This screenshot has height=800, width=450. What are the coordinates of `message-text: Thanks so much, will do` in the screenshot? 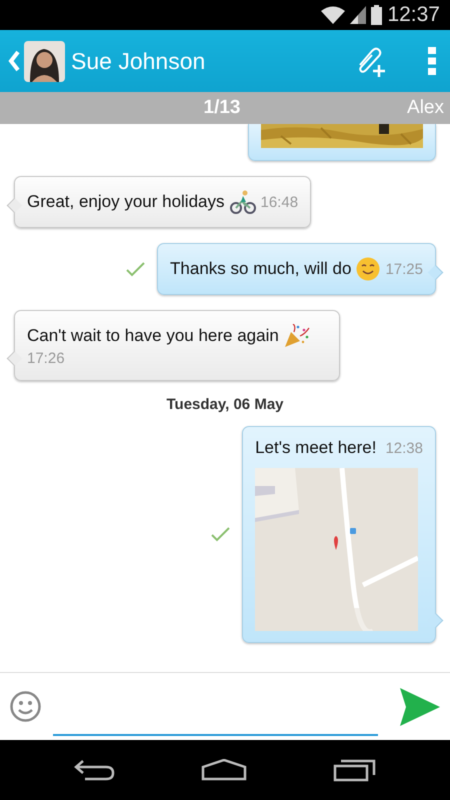 It's located at (261, 269).